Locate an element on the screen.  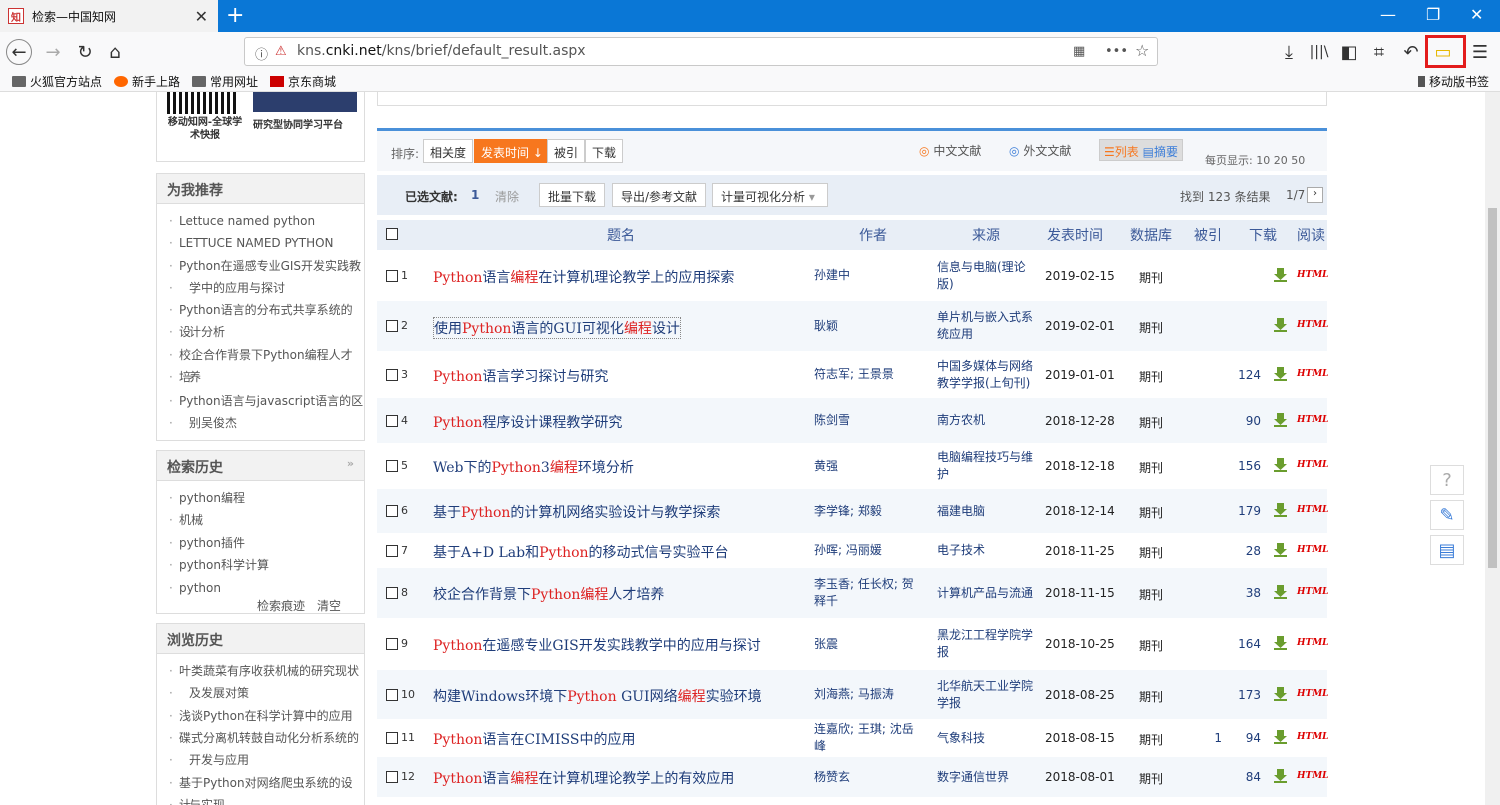
insecure-icon: ⚠ is located at coordinates (281, 51).